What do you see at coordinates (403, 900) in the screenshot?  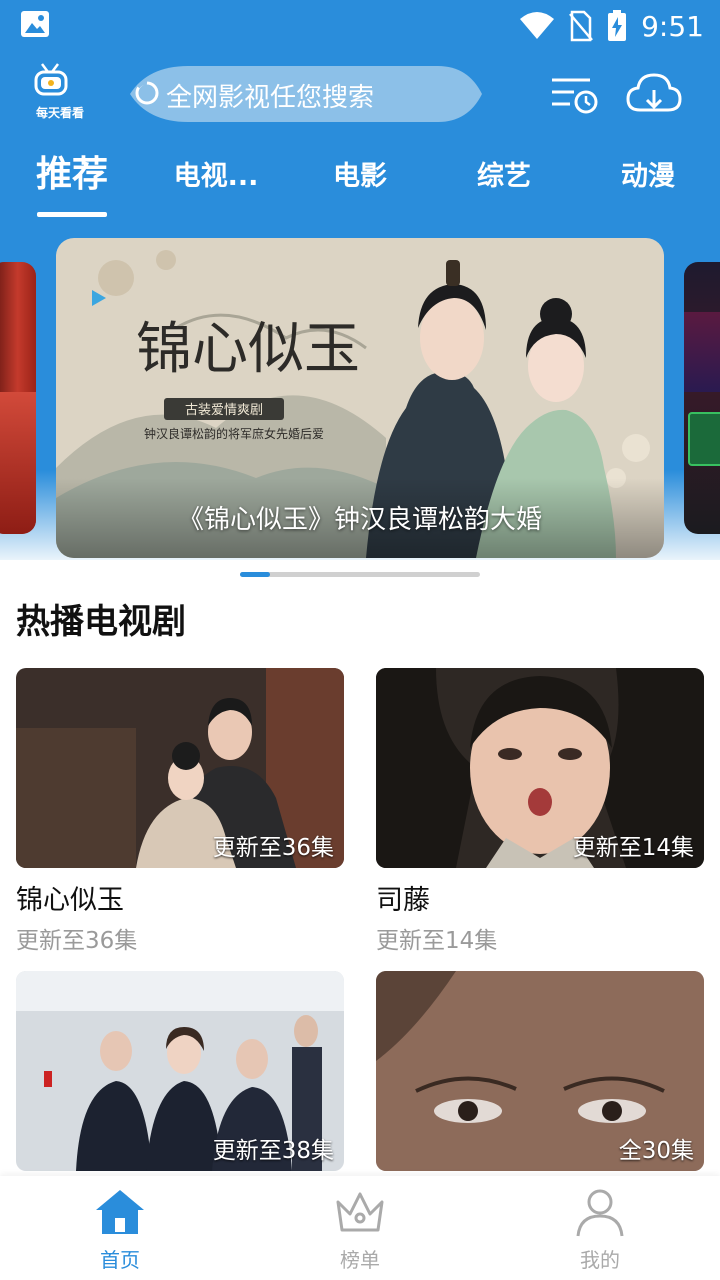 I see `drama-title: 司藤` at bounding box center [403, 900].